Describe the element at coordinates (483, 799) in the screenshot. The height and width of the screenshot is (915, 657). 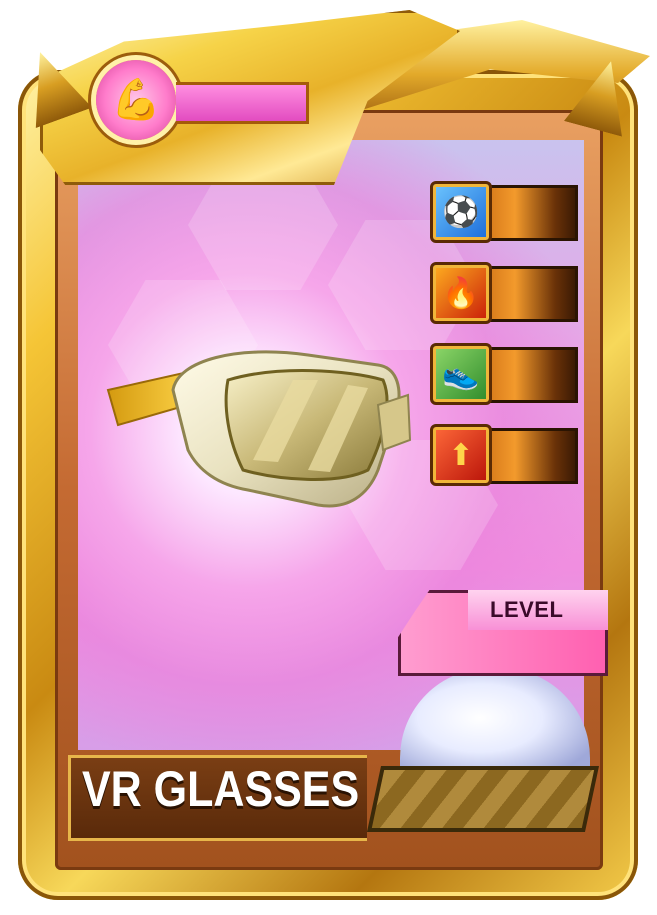
I see `rarity-bar` at that location.